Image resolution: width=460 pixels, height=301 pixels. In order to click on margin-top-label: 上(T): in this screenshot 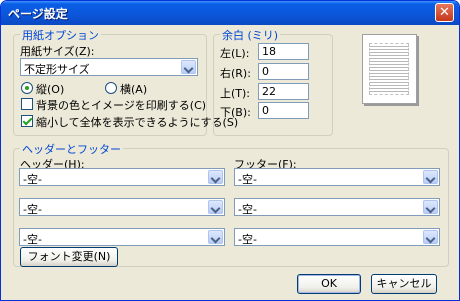, I will do `click(235, 93)`.